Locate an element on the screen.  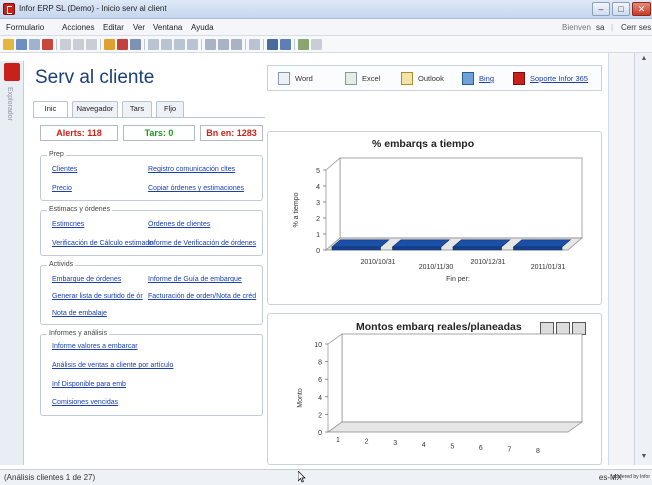
search-icon is located at coordinates (135, 44).